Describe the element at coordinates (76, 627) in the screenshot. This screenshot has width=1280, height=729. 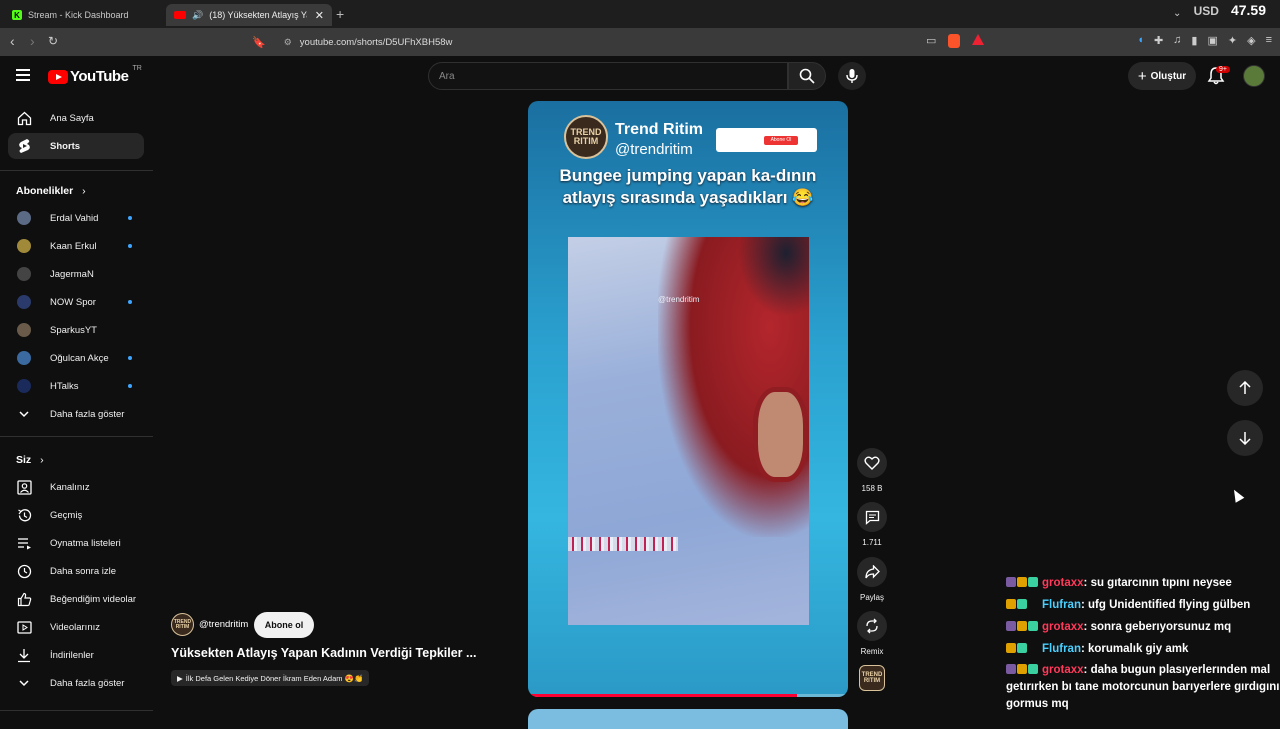
I see `sidebar-item-video: Videolarınız` at that location.